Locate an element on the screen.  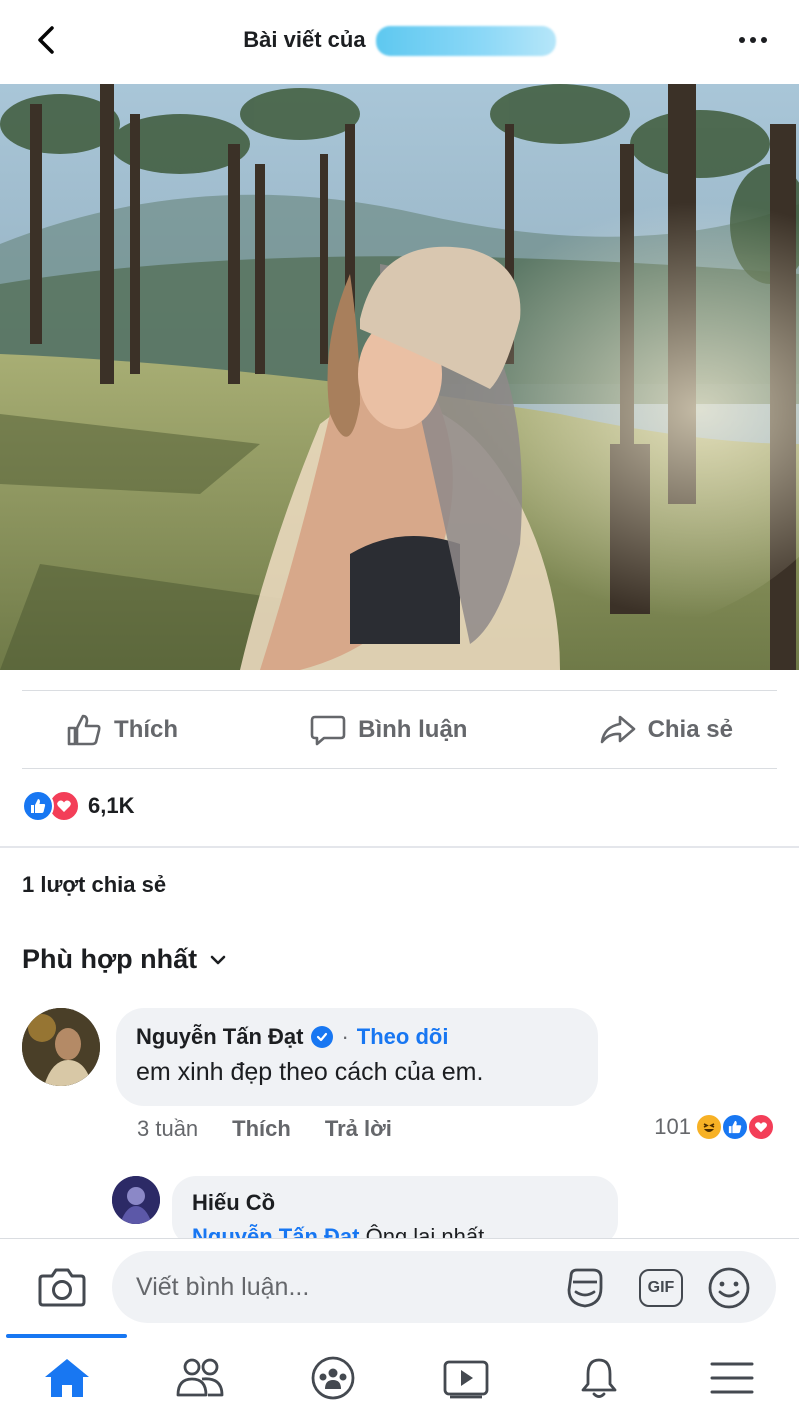
reply-author: Hiếu Cồ is located at coordinates (395, 1203).